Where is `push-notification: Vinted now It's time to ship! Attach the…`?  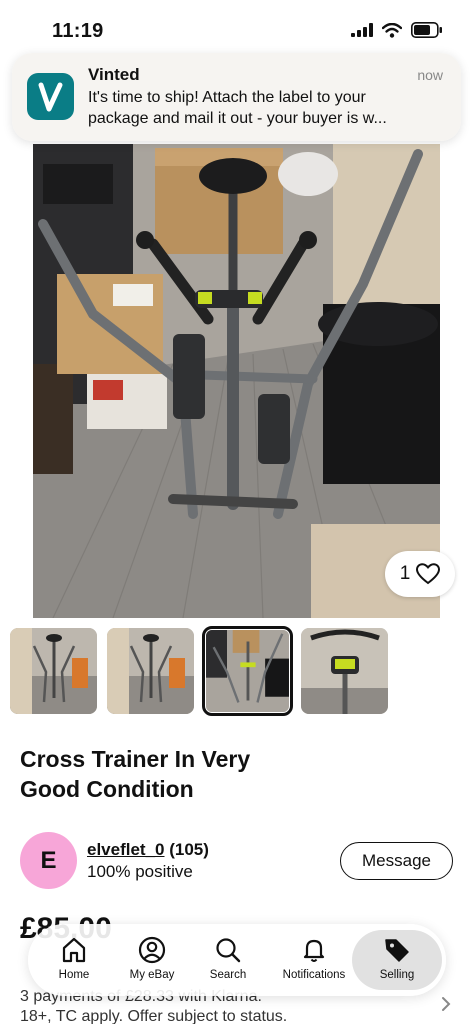 push-notification: Vinted now It's time to ship! Attach the… is located at coordinates (236, 97).